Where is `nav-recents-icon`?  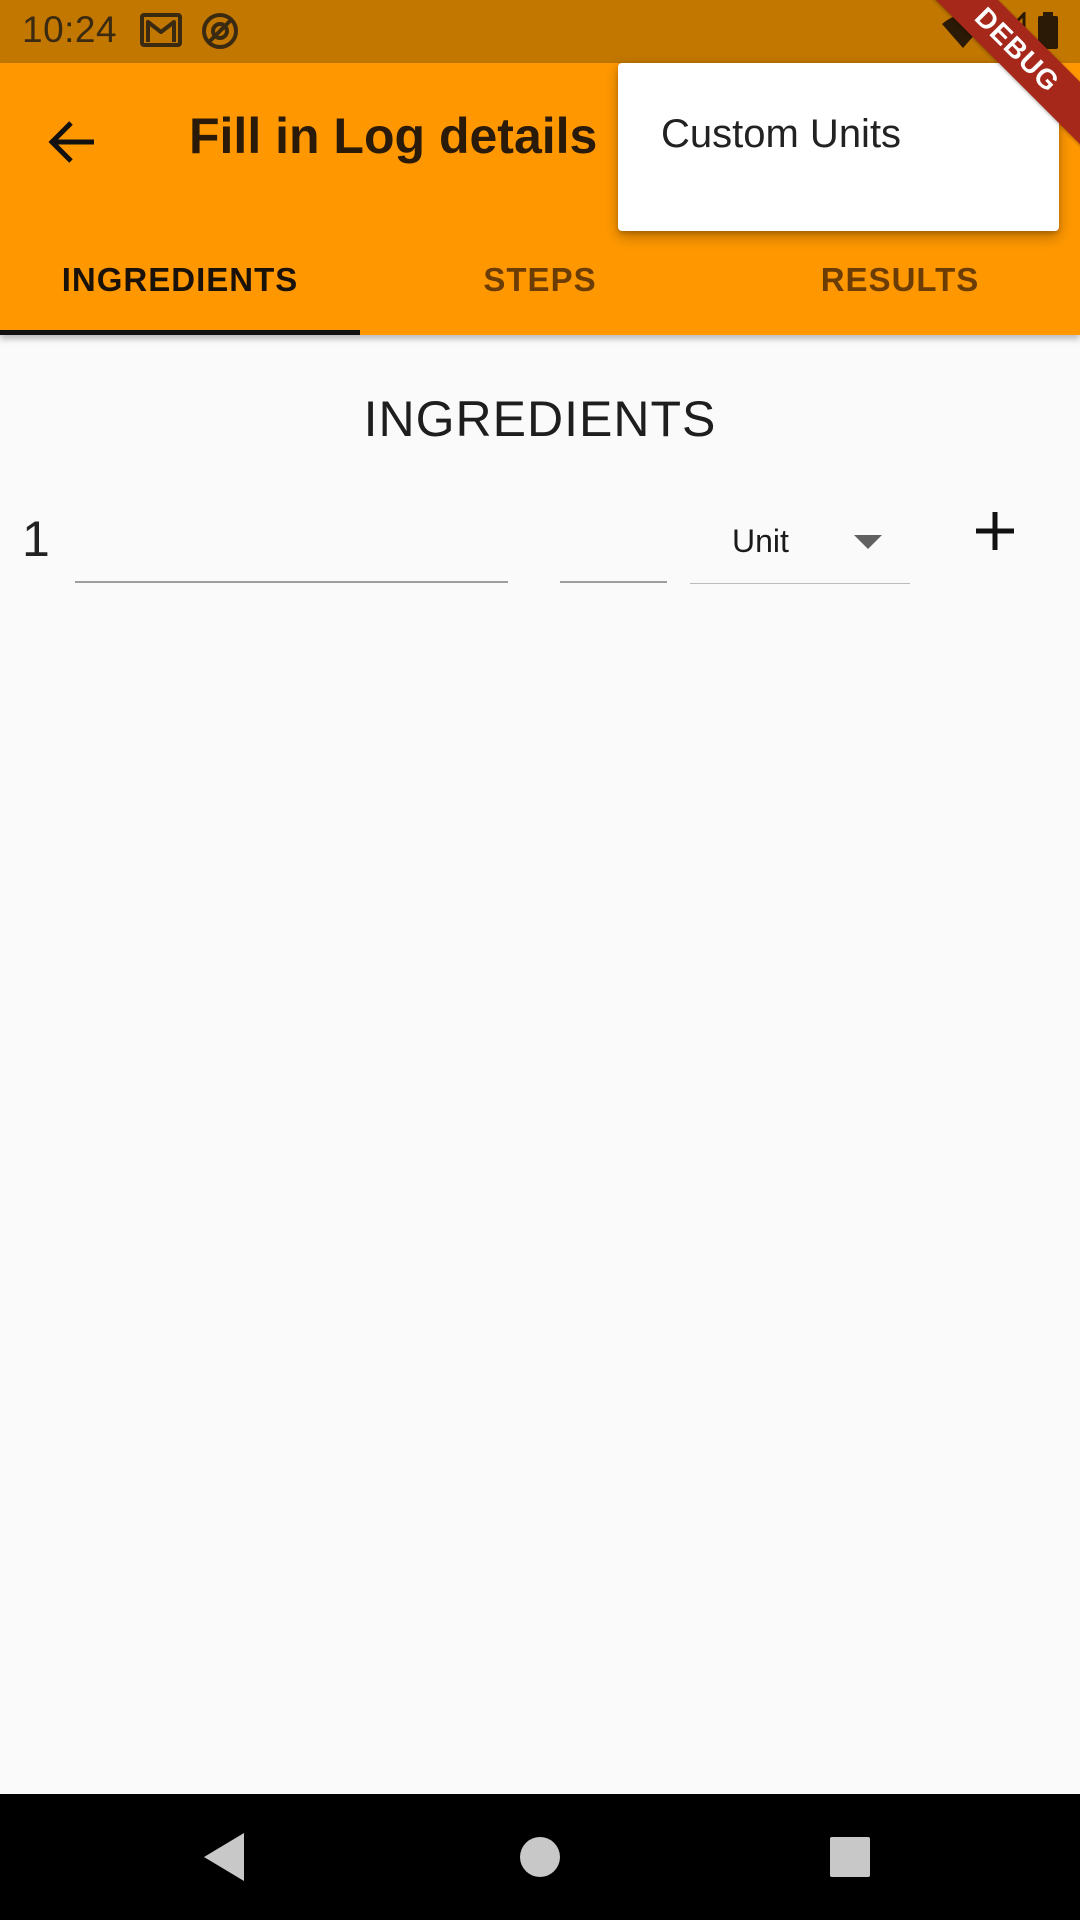
nav-recents-icon is located at coordinates (850, 1857).